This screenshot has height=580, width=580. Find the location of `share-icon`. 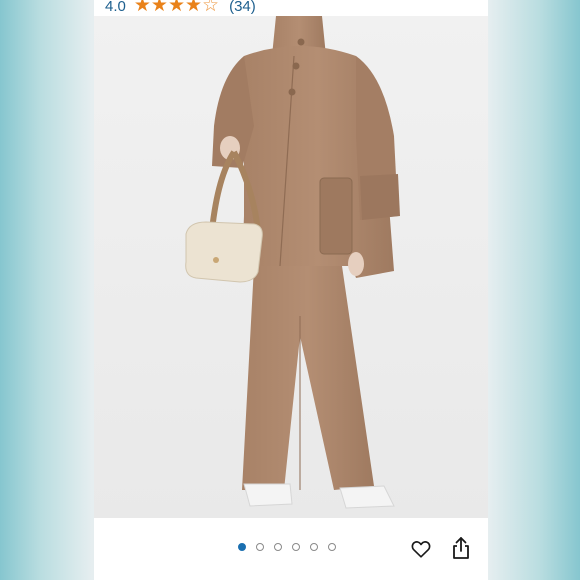

share-icon is located at coordinates (461, 548).